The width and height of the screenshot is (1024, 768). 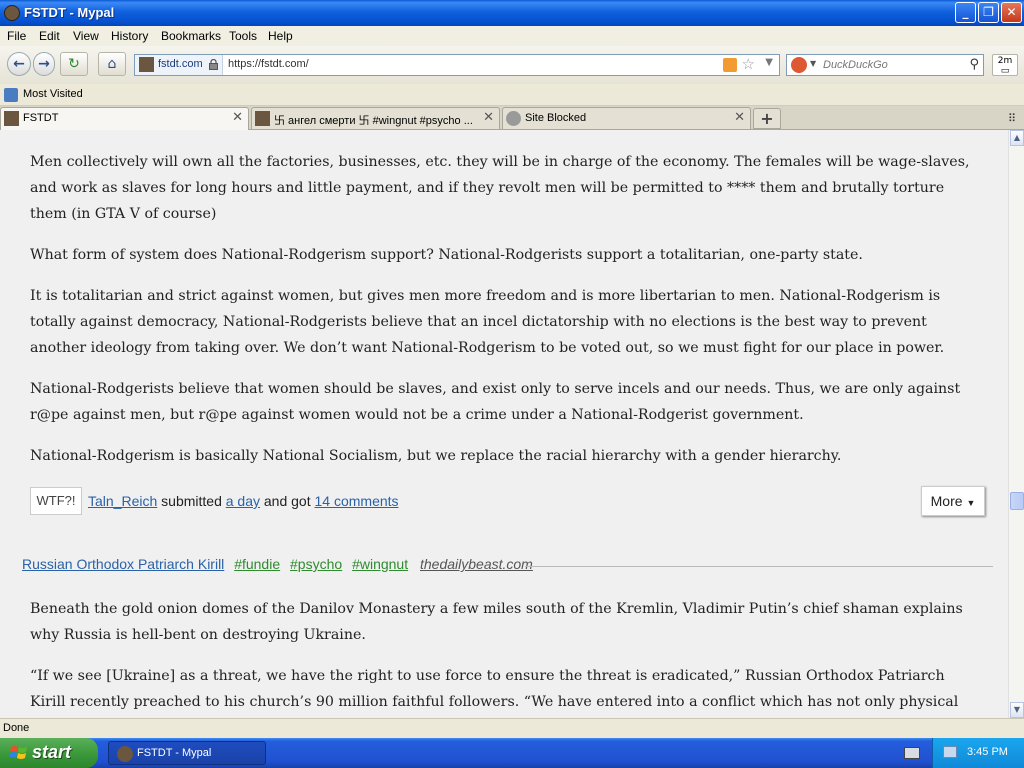 What do you see at coordinates (512, 13) in the screenshot?
I see `title-bar: FSTDT - Mypal _ ❐ ✕` at bounding box center [512, 13].